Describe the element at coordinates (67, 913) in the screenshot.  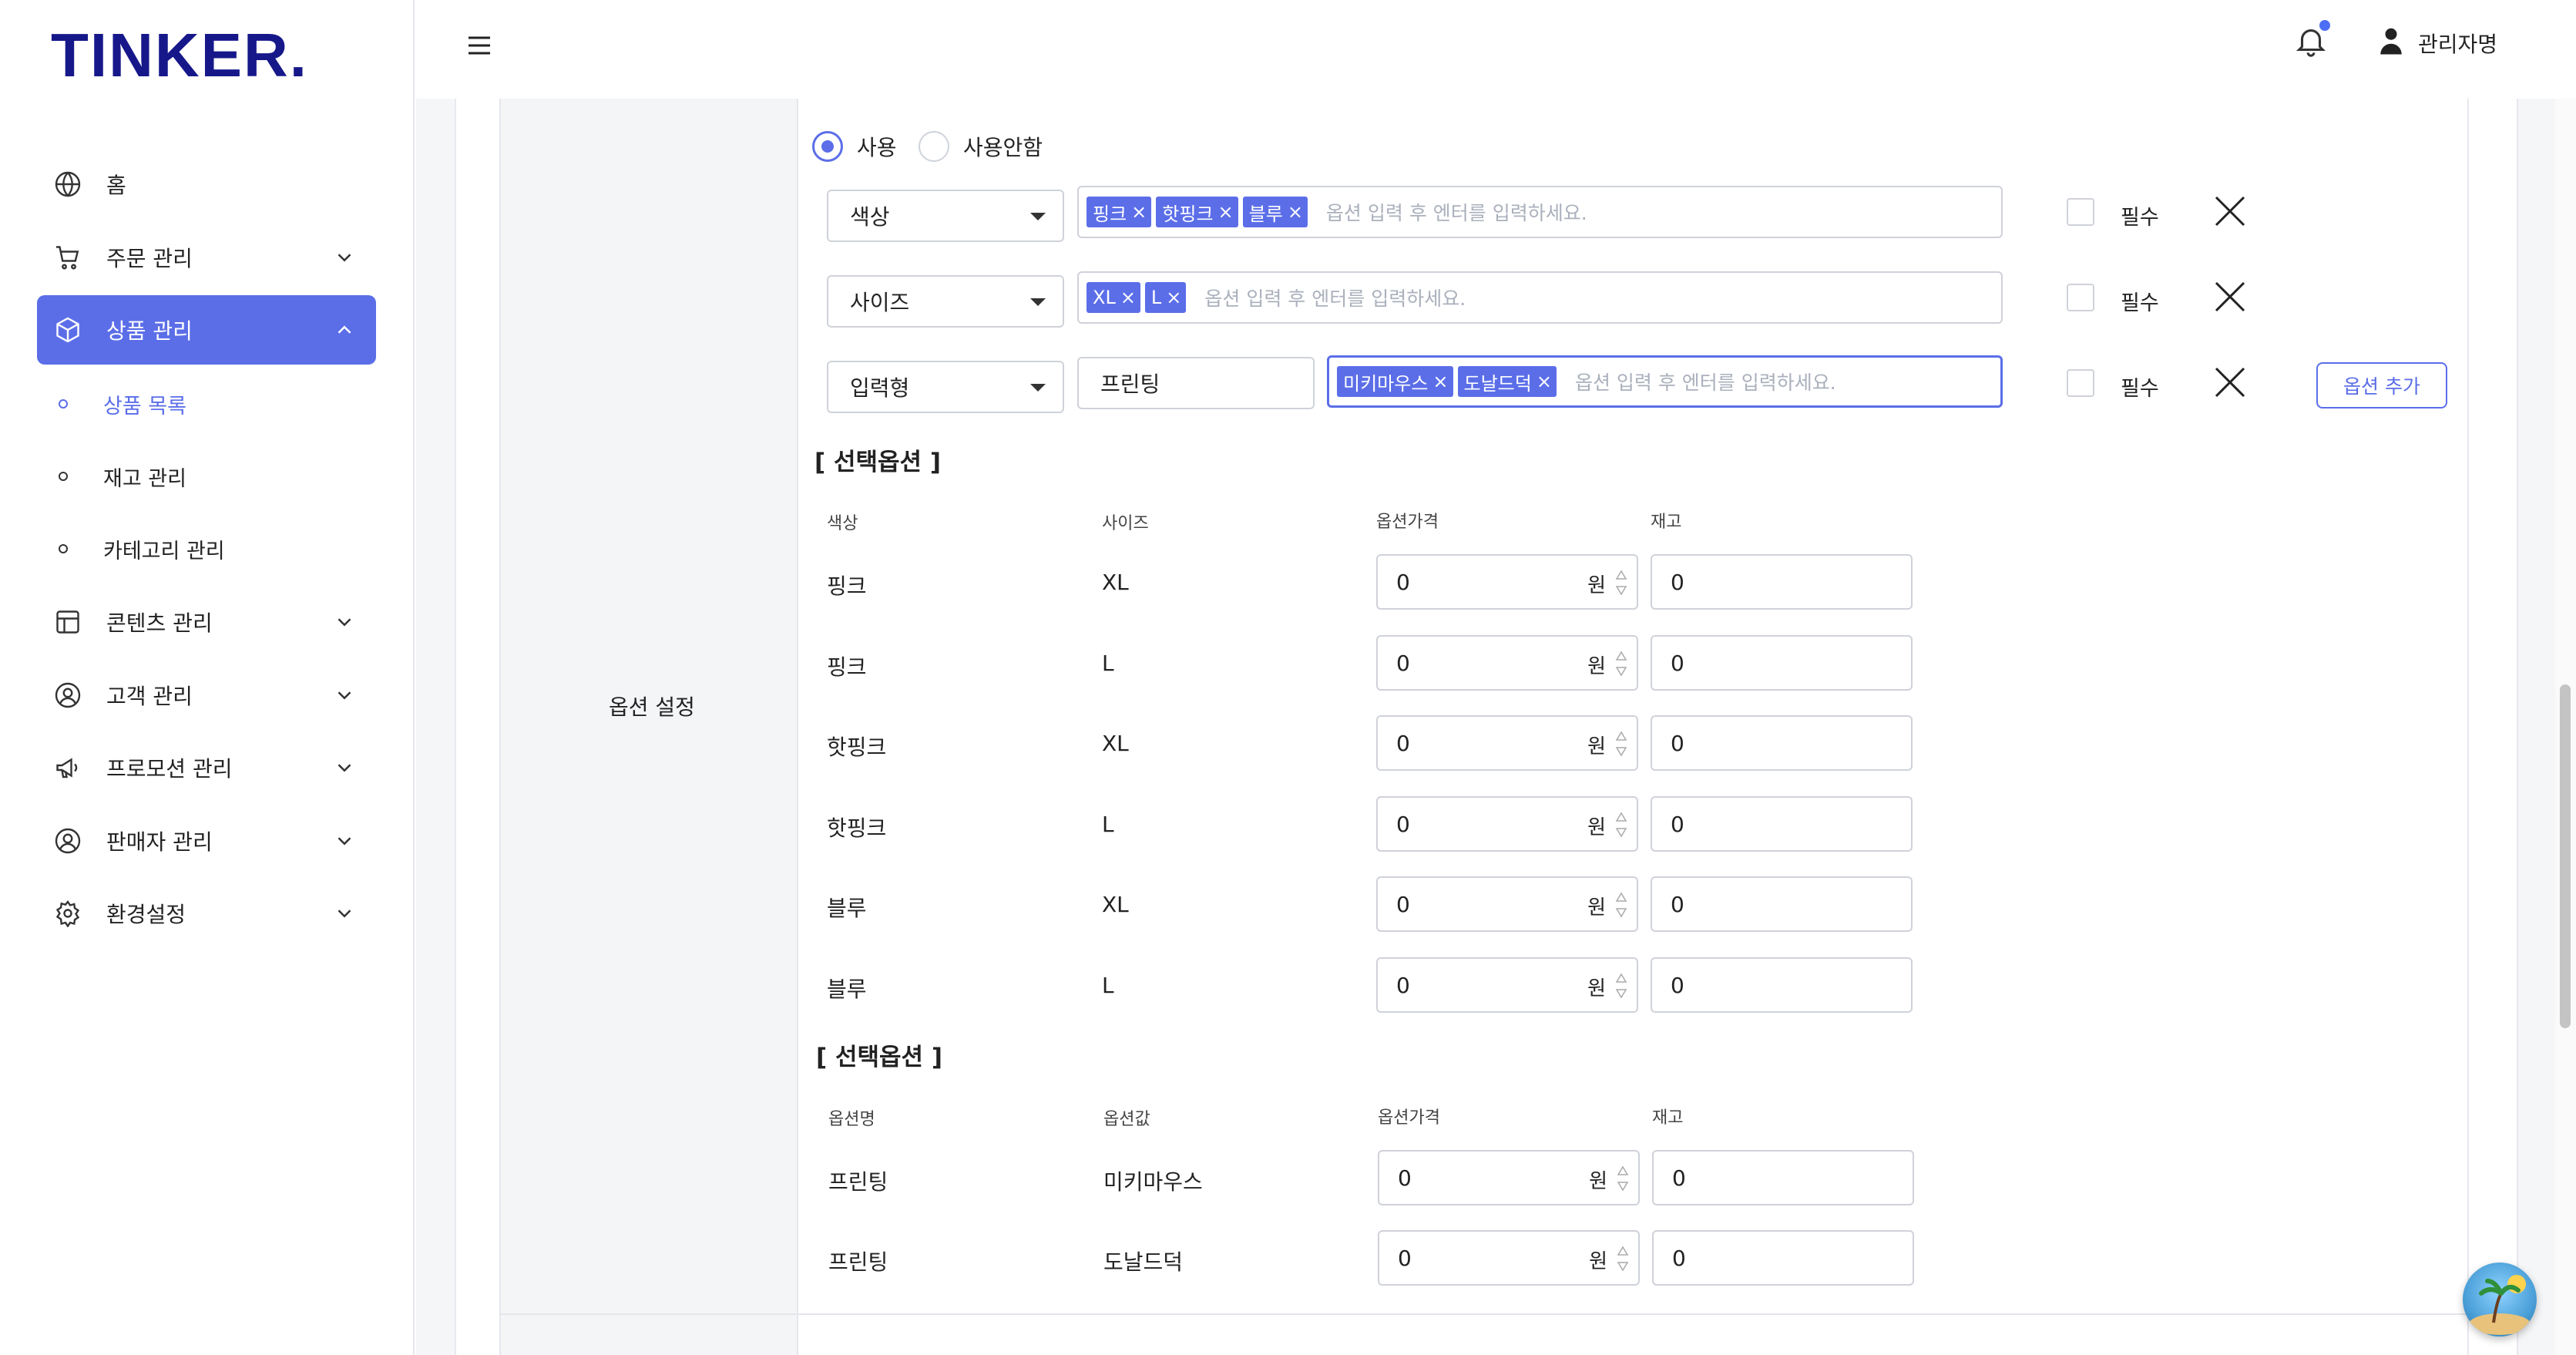
I see `gear-icon` at that location.